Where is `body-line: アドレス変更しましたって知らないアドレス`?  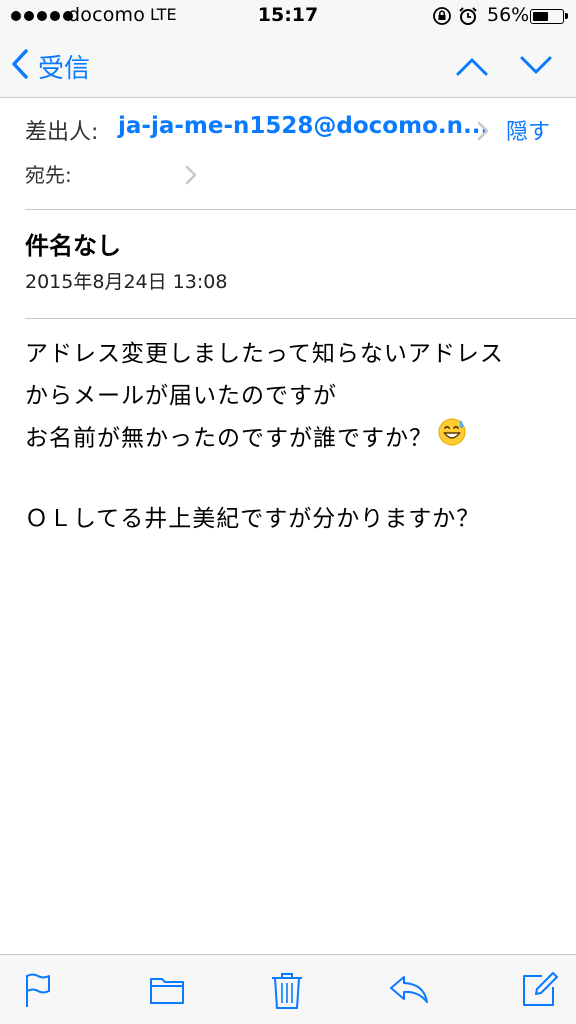 body-line: アドレス変更しましたって知らないアドレス is located at coordinates (264, 354).